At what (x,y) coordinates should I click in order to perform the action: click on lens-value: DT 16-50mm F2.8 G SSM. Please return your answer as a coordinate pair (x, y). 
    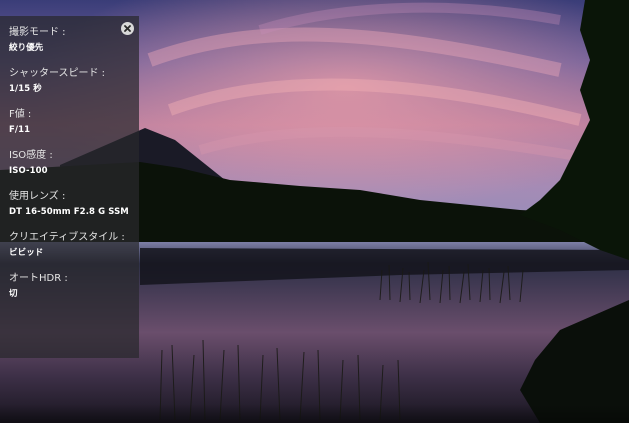
    Looking at the image, I should click on (69, 212).